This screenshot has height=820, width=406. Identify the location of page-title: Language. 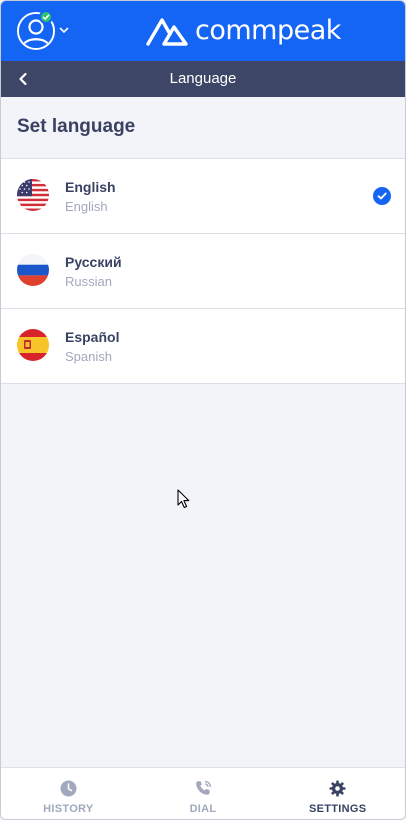
(203, 78).